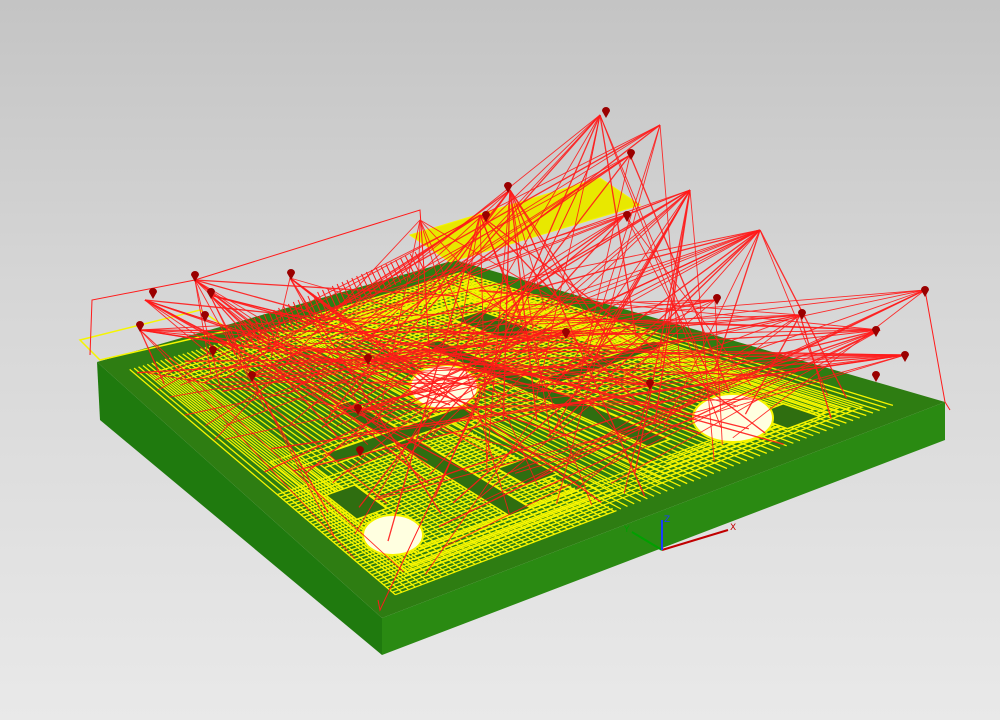 The image size is (1000, 720). Describe the element at coordinates (667, 520) in the screenshot. I see `z-axis-label: Z` at that location.